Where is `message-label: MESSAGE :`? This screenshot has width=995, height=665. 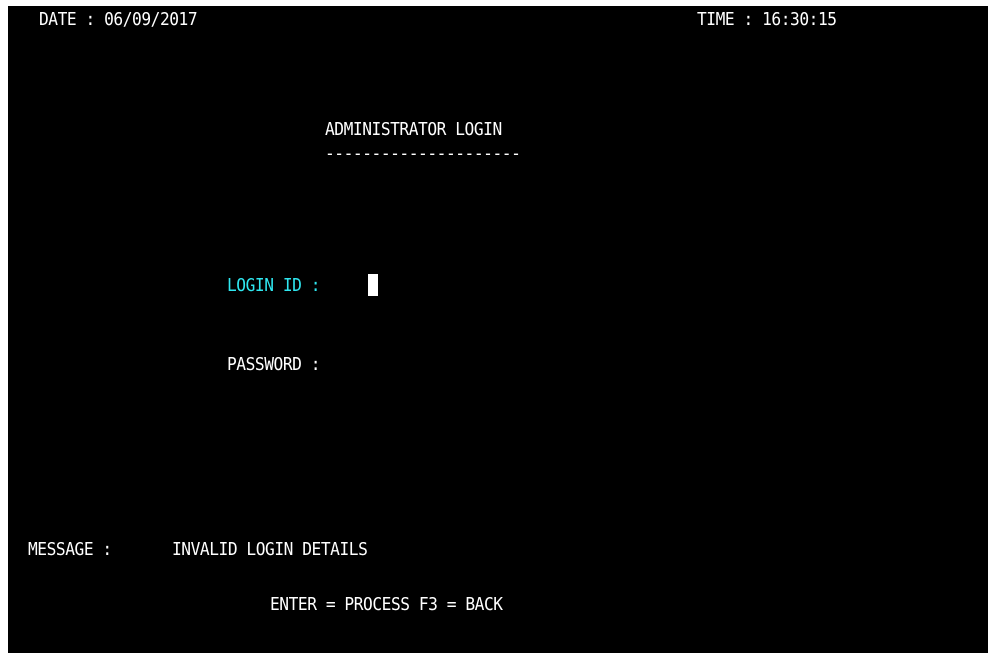
message-label: MESSAGE : is located at coordinates (70, 549).